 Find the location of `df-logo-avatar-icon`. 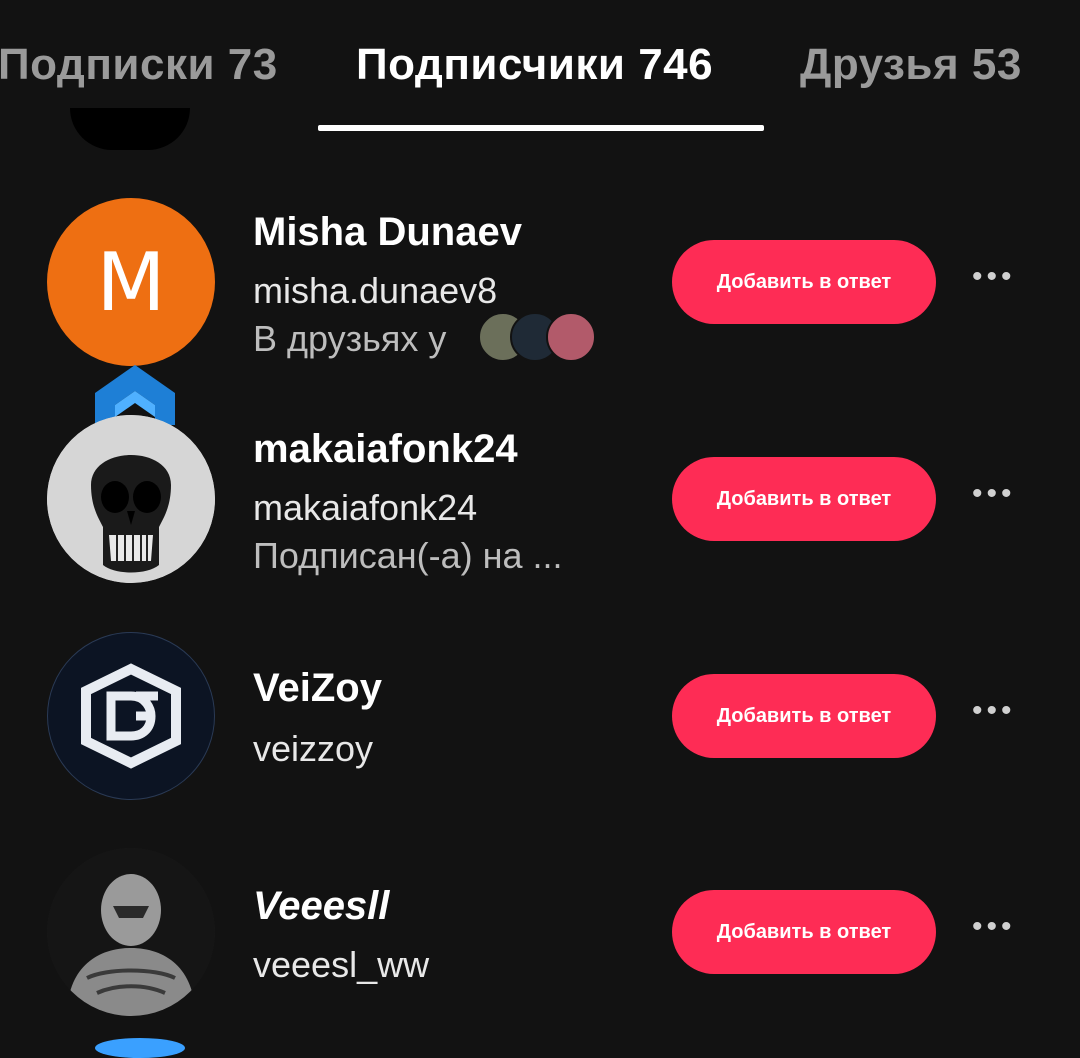

df-logo-avatar-icon is located at coordinates (131, 716).